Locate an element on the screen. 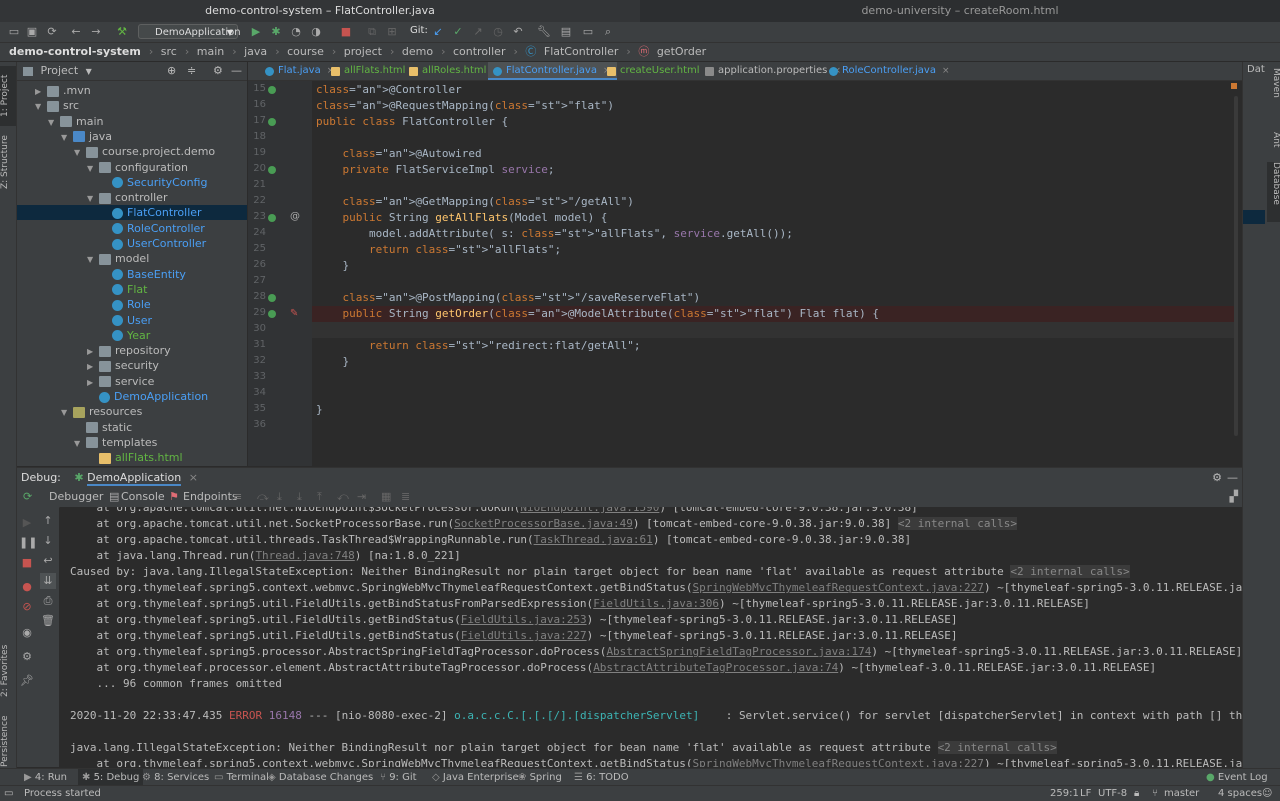  code-line: public class FlatController { is located at coordinates (412, 122).